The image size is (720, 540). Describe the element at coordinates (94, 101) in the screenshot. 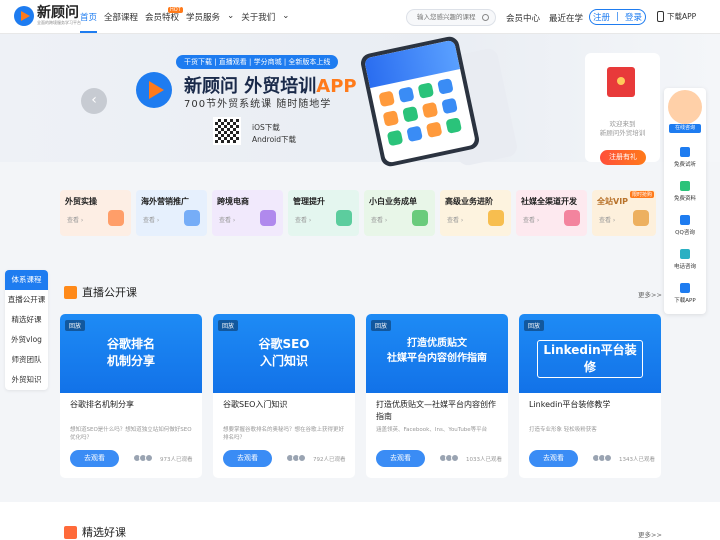

I see `banner-prev-button: ‹` at that location.